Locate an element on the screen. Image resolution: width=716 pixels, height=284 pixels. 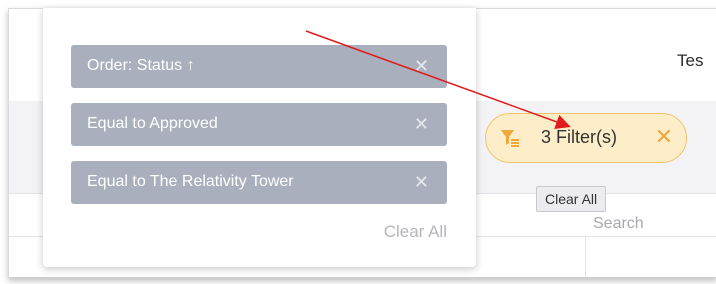
close-icon: ✕ is located at coordinates (664, 137).